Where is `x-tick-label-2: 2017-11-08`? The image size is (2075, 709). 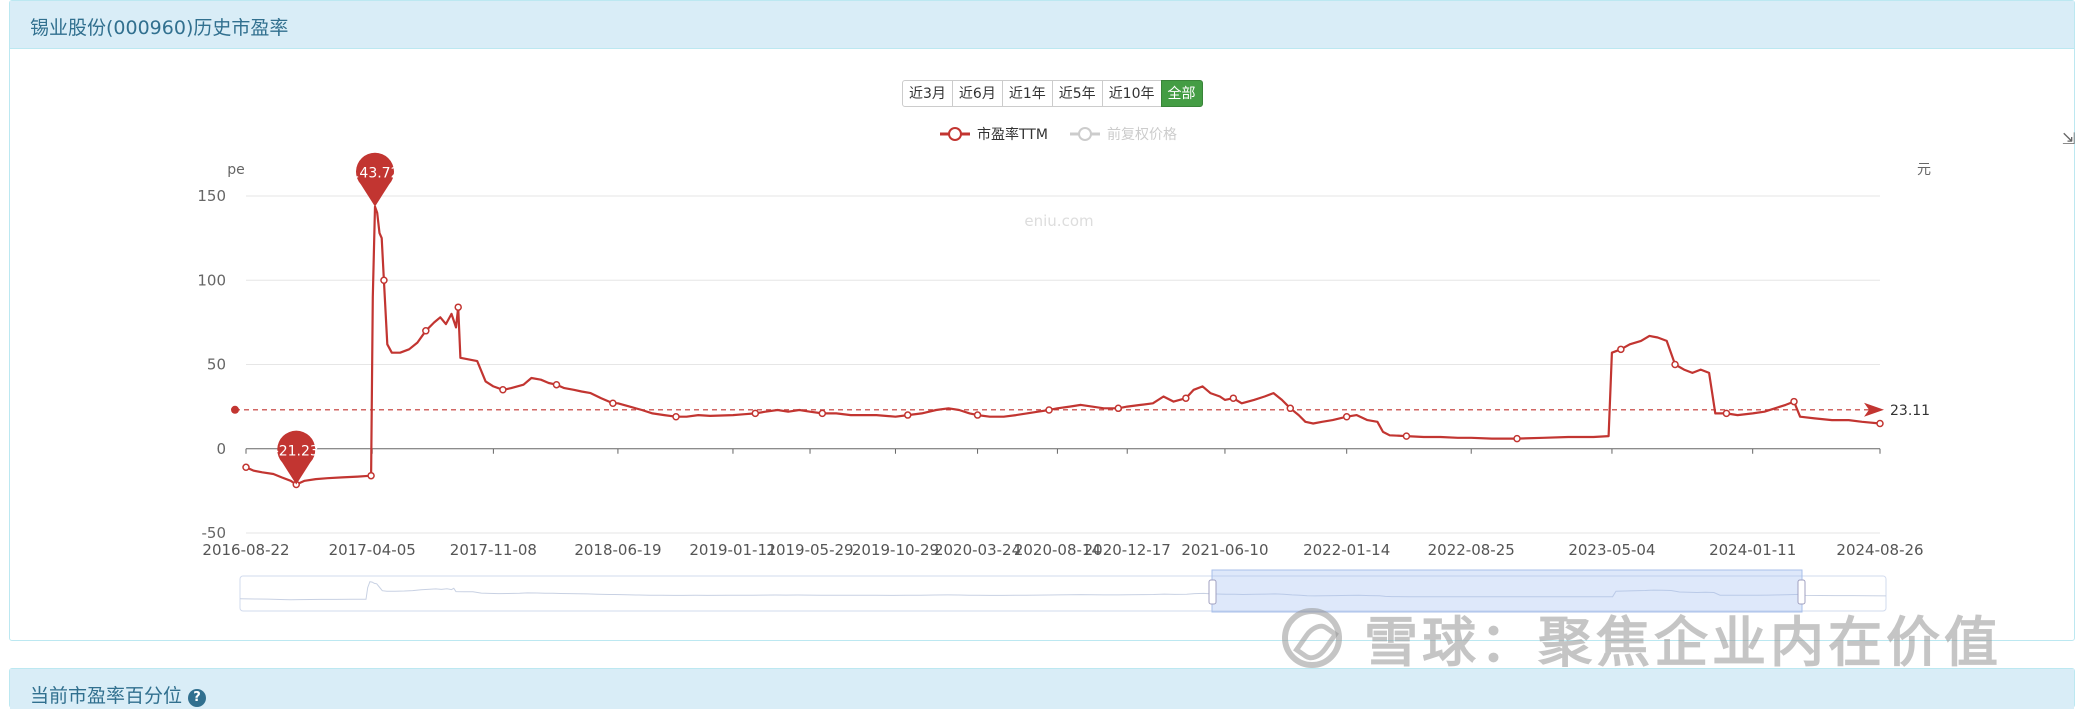 x-tick-label-2: 2017-11-08 is located at coordinates (493, 550).